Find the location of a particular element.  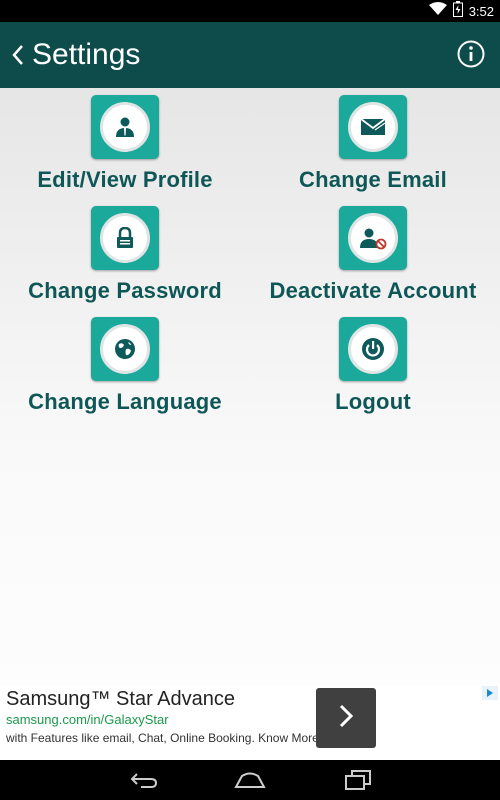

wifi-icon is located at coordinates (437, 11).